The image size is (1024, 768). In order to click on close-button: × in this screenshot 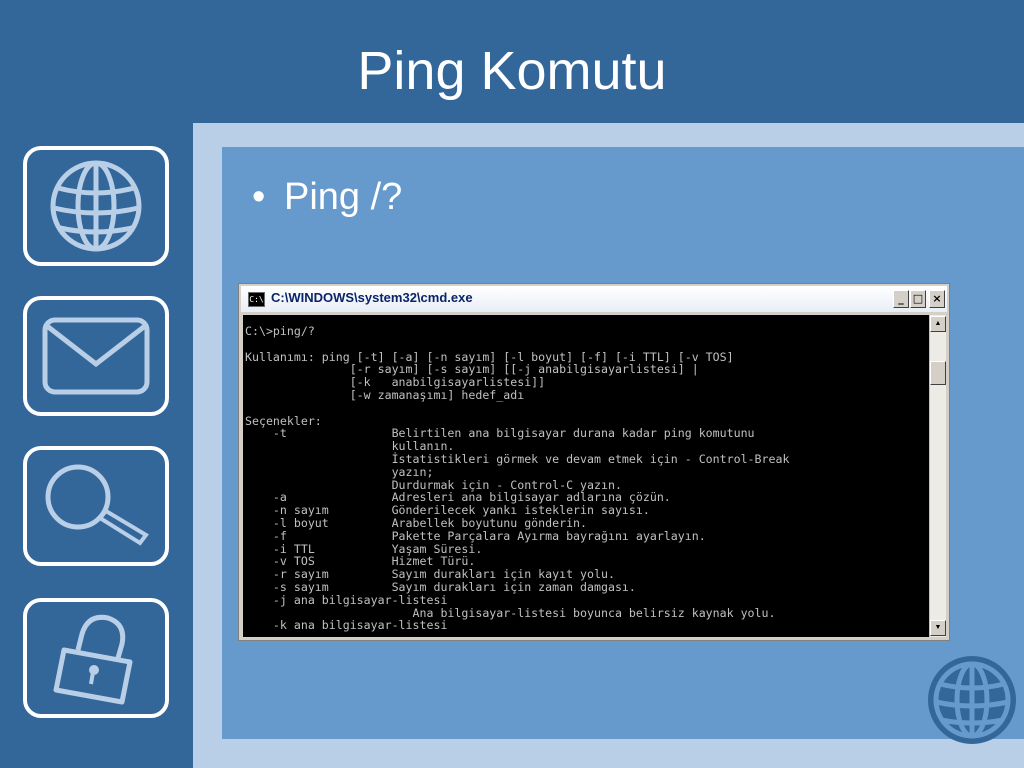, I will do `click(937, 299)`.